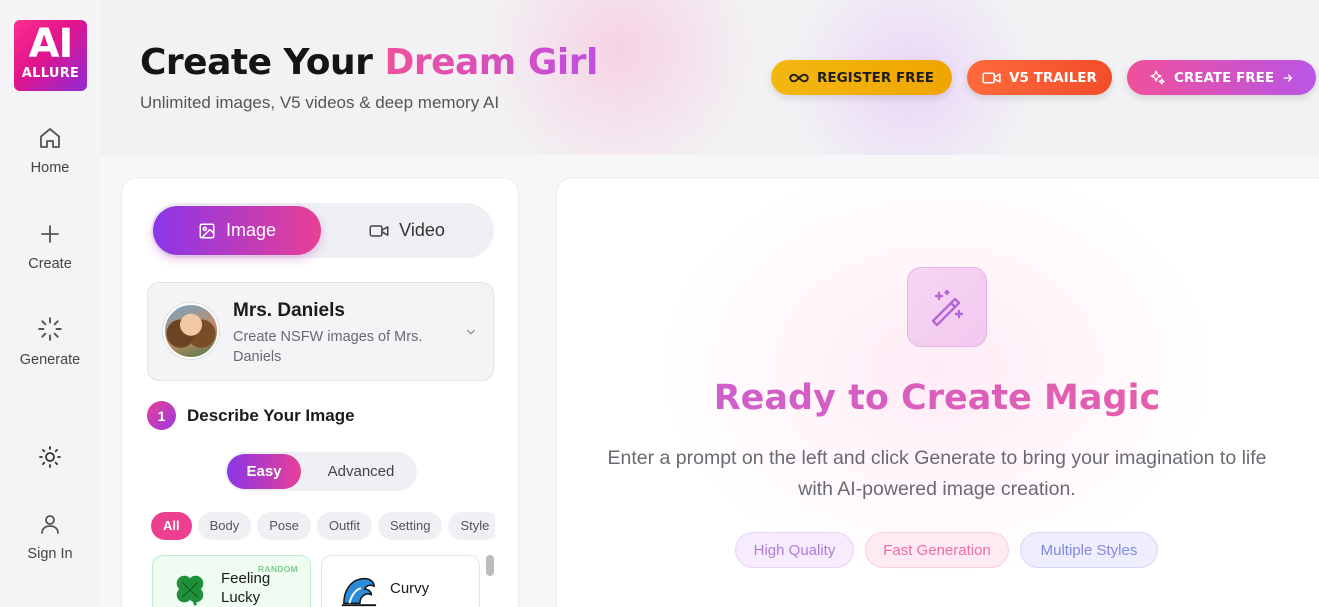  I want to click on preset-scrollbar, so click(490, 565).